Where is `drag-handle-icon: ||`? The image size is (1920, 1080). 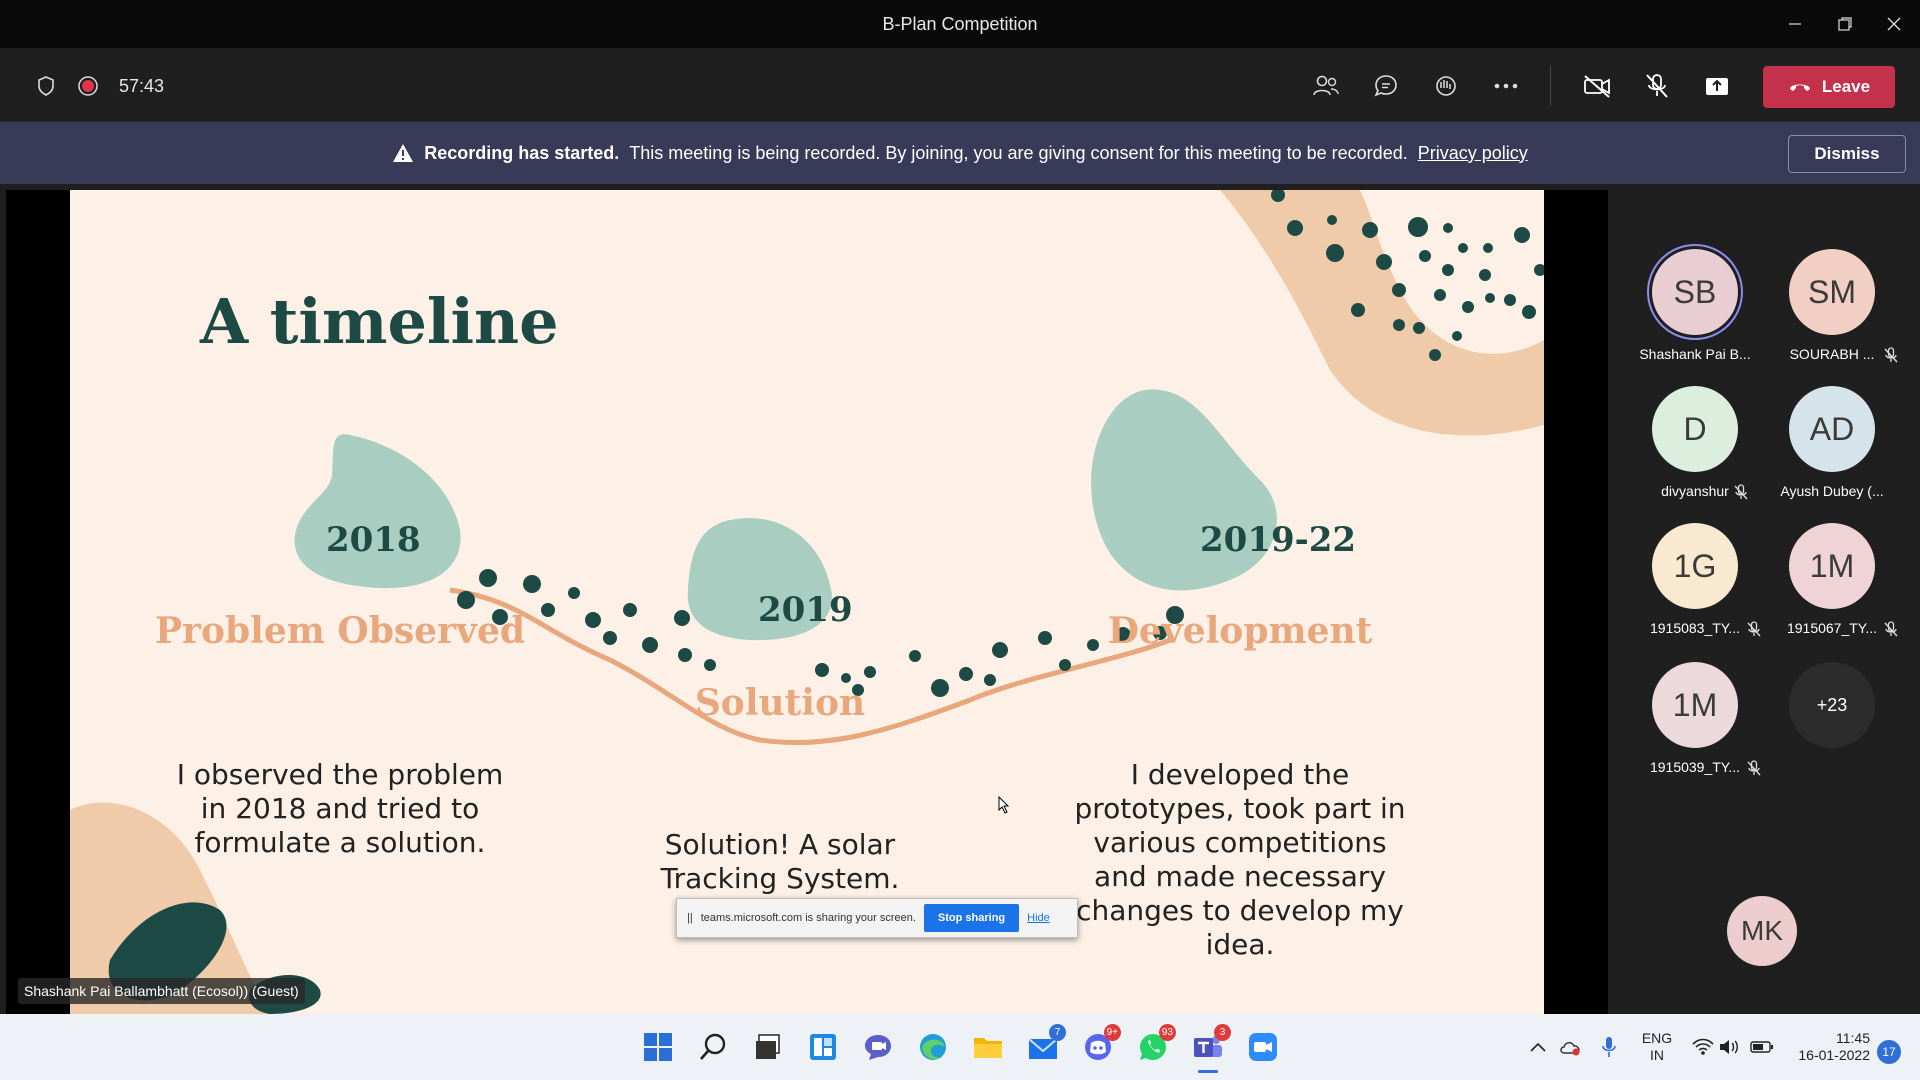
drag-handle-icon: || is located at coordinates (690, 918).